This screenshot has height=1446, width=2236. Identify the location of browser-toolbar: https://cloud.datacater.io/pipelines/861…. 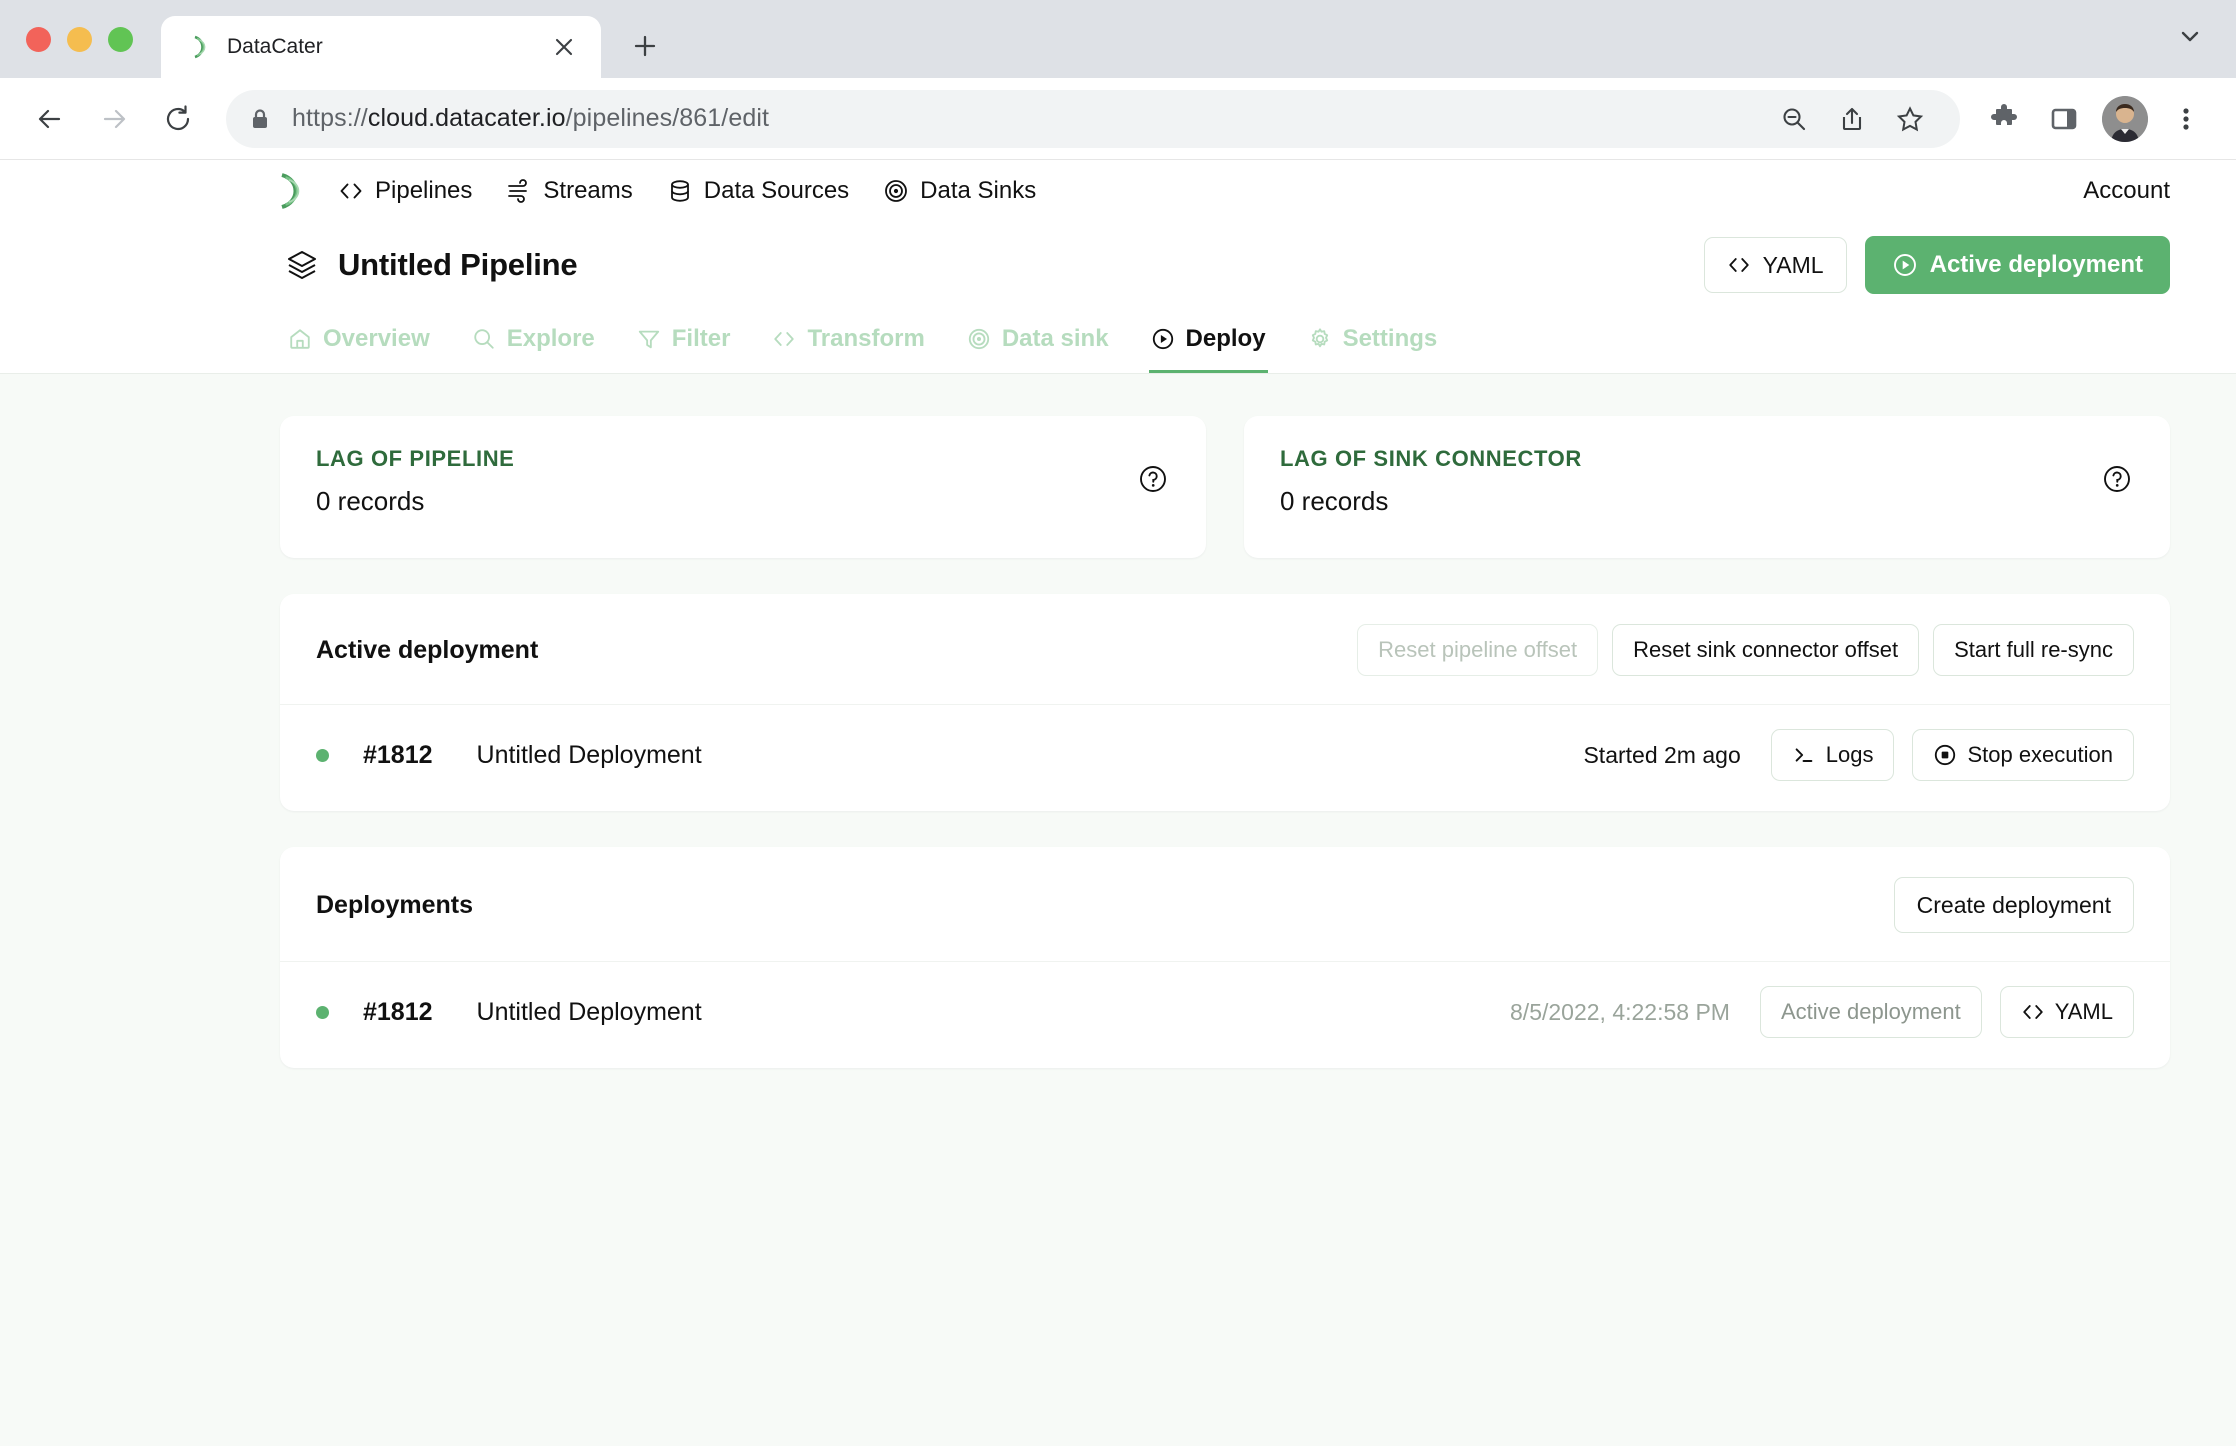
(1118, 119).